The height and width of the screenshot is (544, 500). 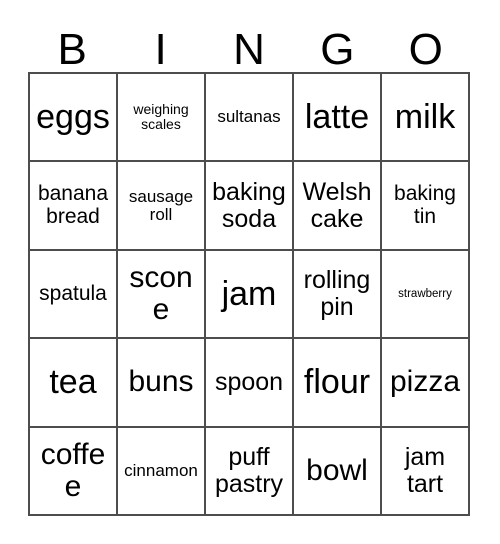 I want to click on bingo-cell-r5c5: jam tart, so click(x=426, y=471).